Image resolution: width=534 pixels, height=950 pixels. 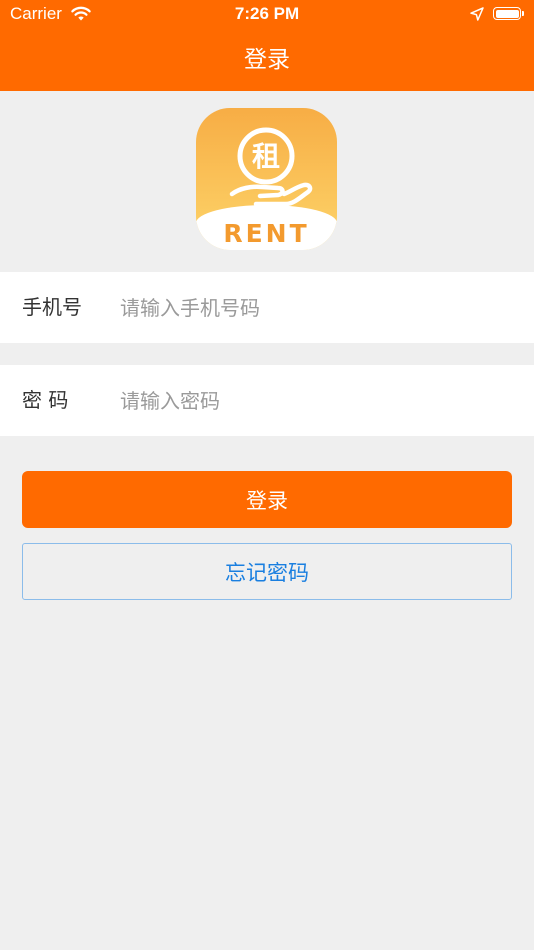 What do you see at coordinates (45, 400) in the screenshot?
I see `password-label: 密 码` at bounding box center [45, 400].